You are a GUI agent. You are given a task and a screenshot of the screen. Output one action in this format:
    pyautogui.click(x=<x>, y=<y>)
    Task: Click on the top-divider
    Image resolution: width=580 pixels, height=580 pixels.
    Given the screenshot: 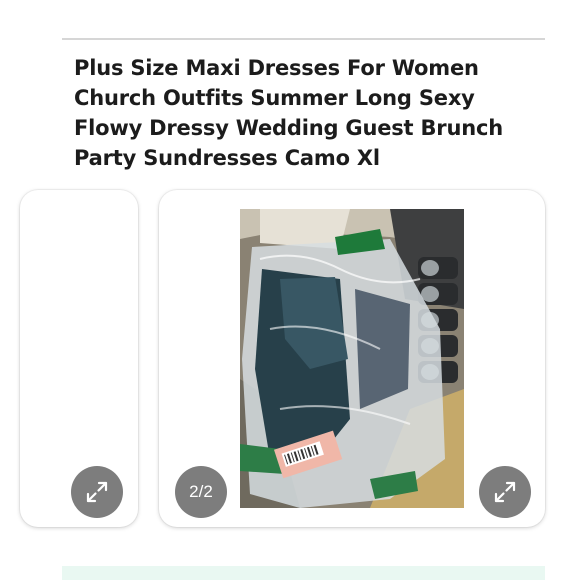 What is the action you would take?
    pyautogui.click(x=303, y=39)
    